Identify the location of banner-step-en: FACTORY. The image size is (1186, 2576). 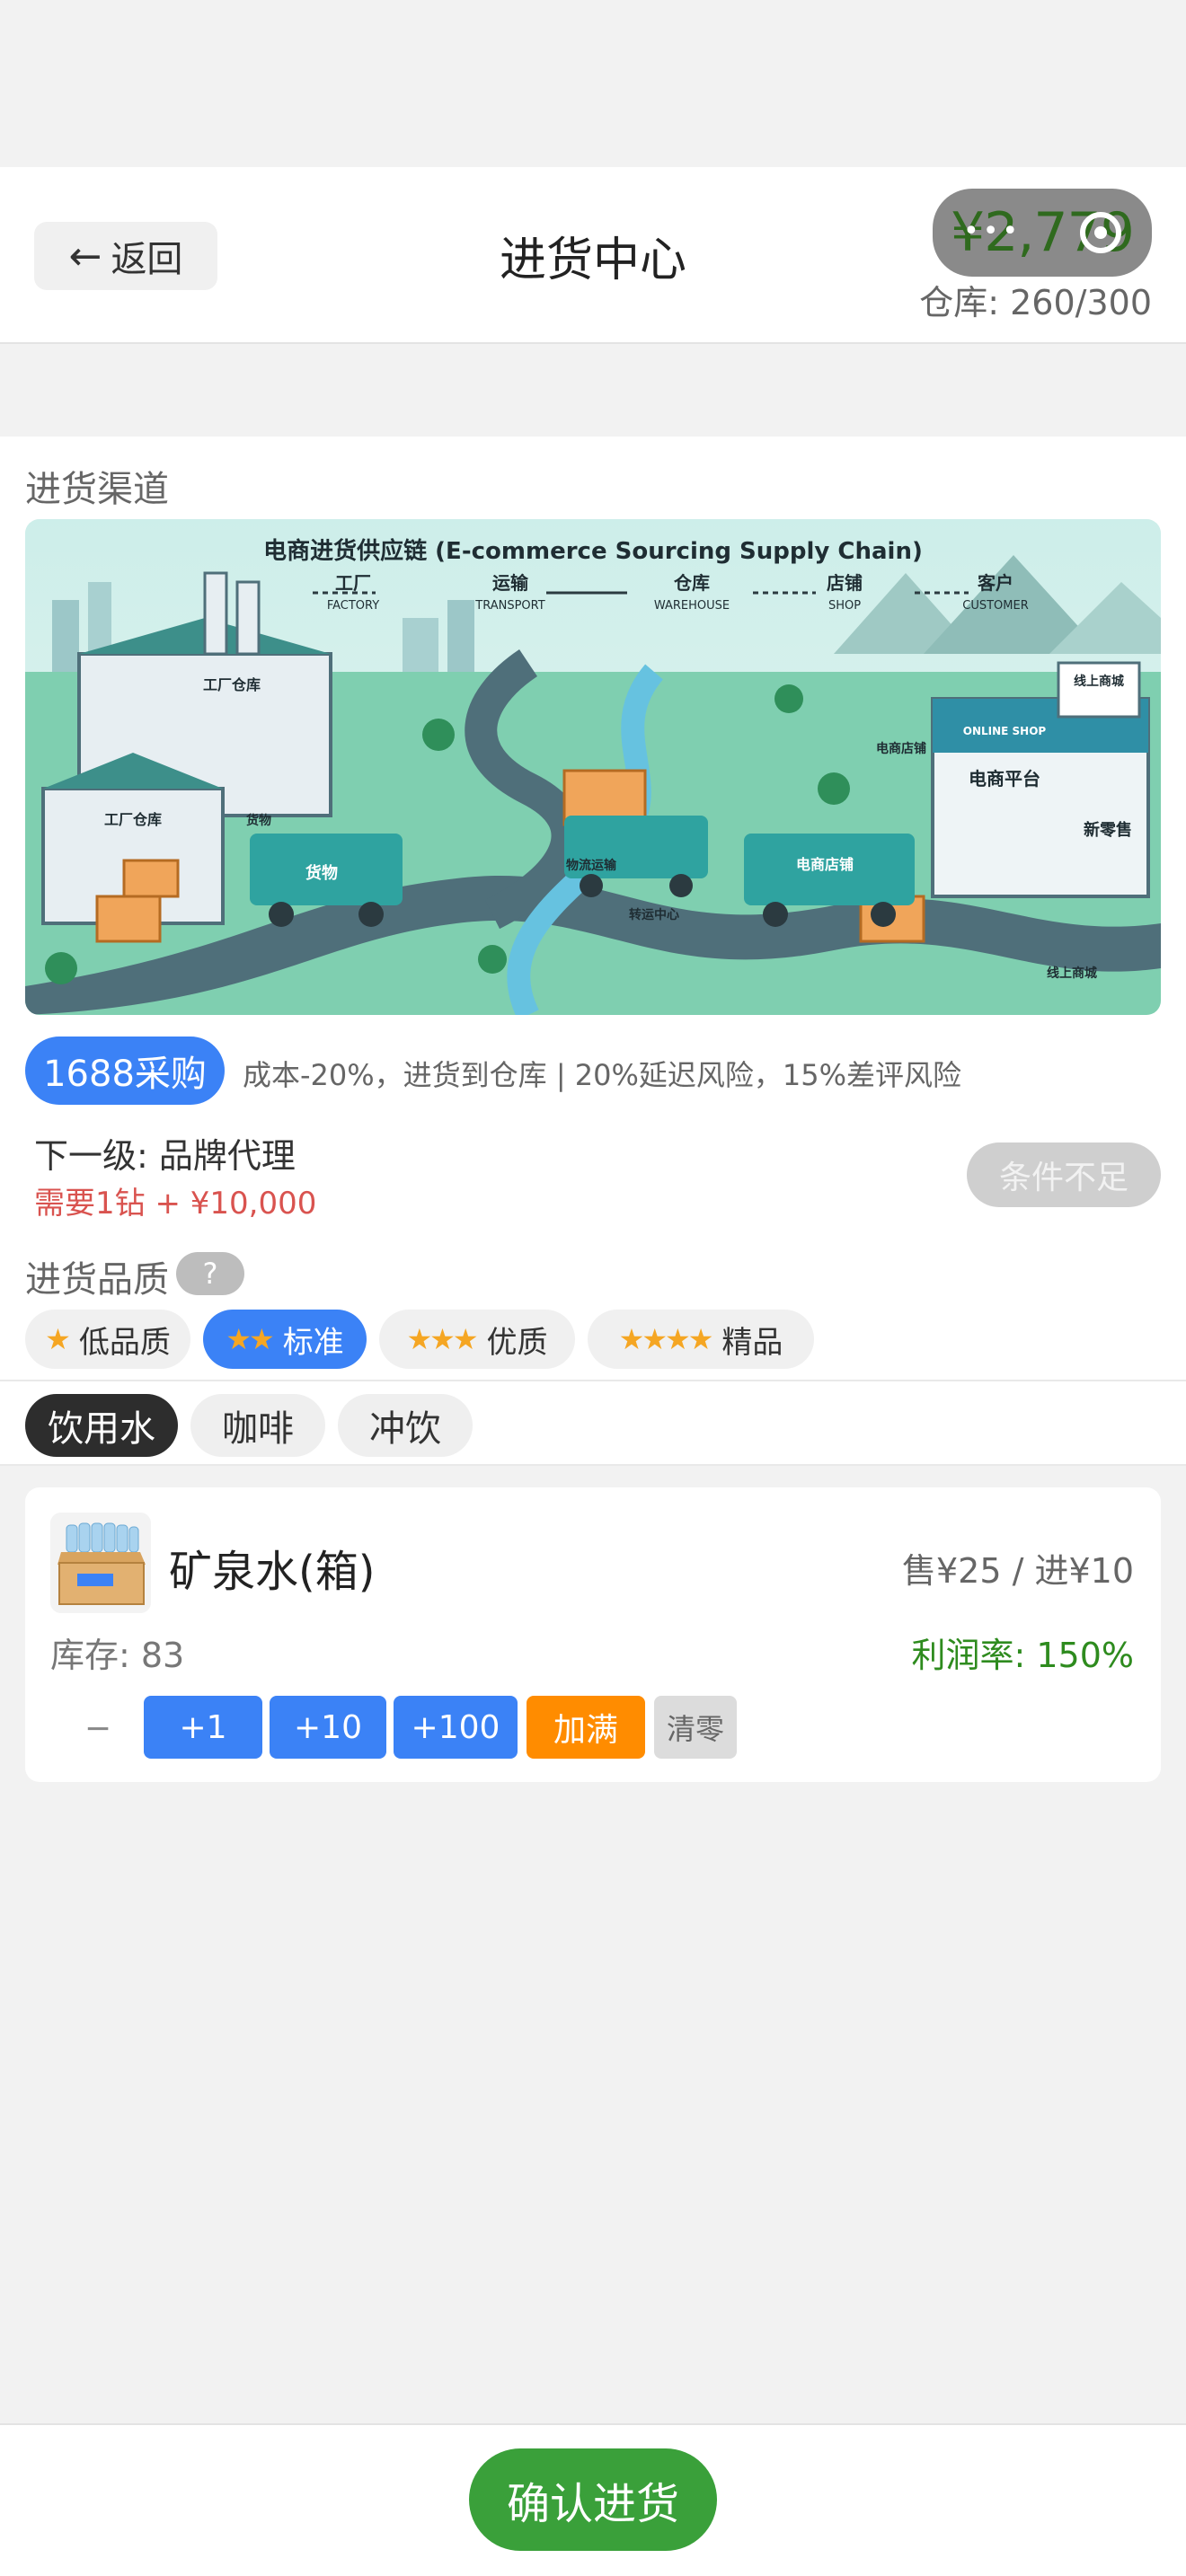
(353, 606).